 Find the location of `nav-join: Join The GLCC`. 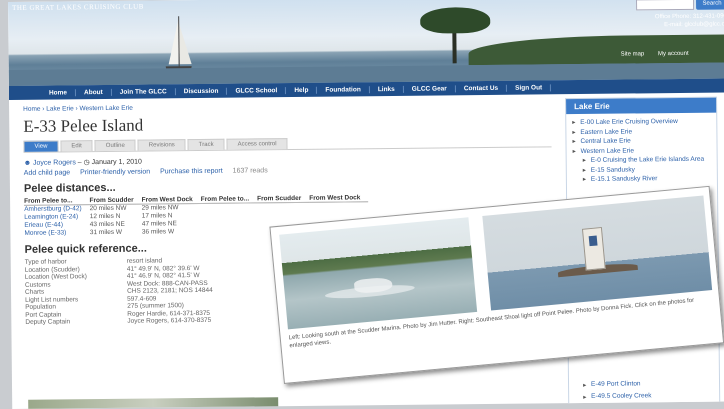

nav-join: Join The GLCC is located at coordinates (143, 91).